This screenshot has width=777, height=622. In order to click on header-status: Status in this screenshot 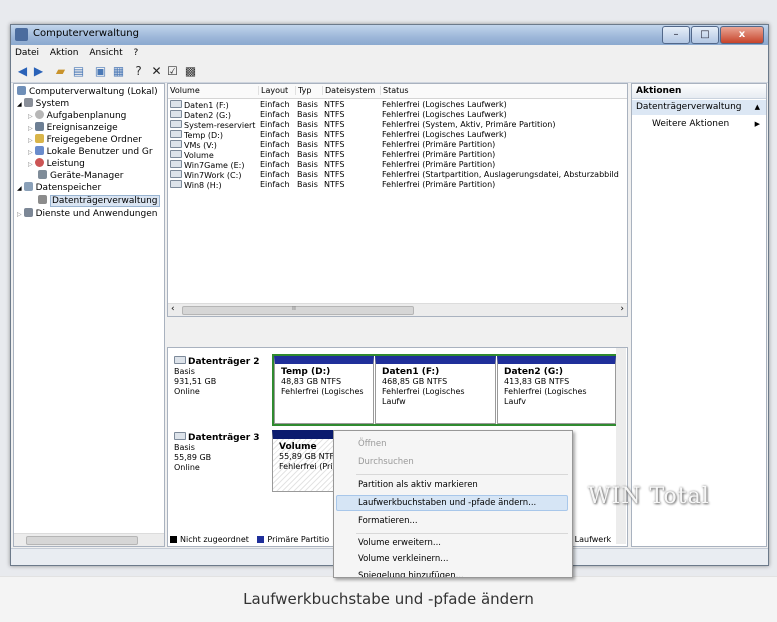, I will do `click(394, 90)`.